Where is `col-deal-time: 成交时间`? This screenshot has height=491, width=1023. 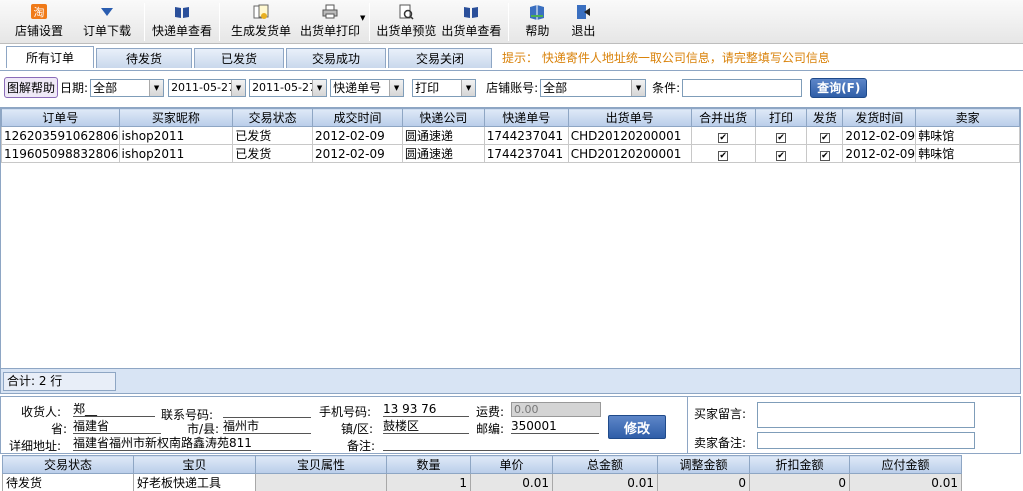 col-deal-time: 成交时间 is located at coordinates (357, 117).